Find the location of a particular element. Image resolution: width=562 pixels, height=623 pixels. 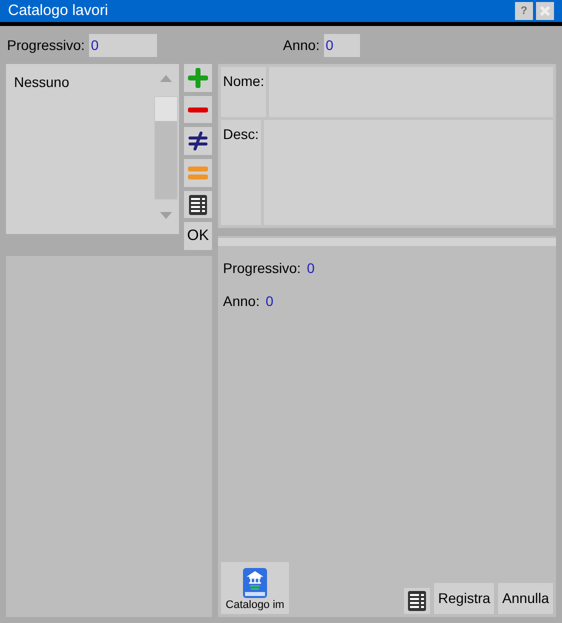

list-item: Nessuno is located at coordinates (83, 82).